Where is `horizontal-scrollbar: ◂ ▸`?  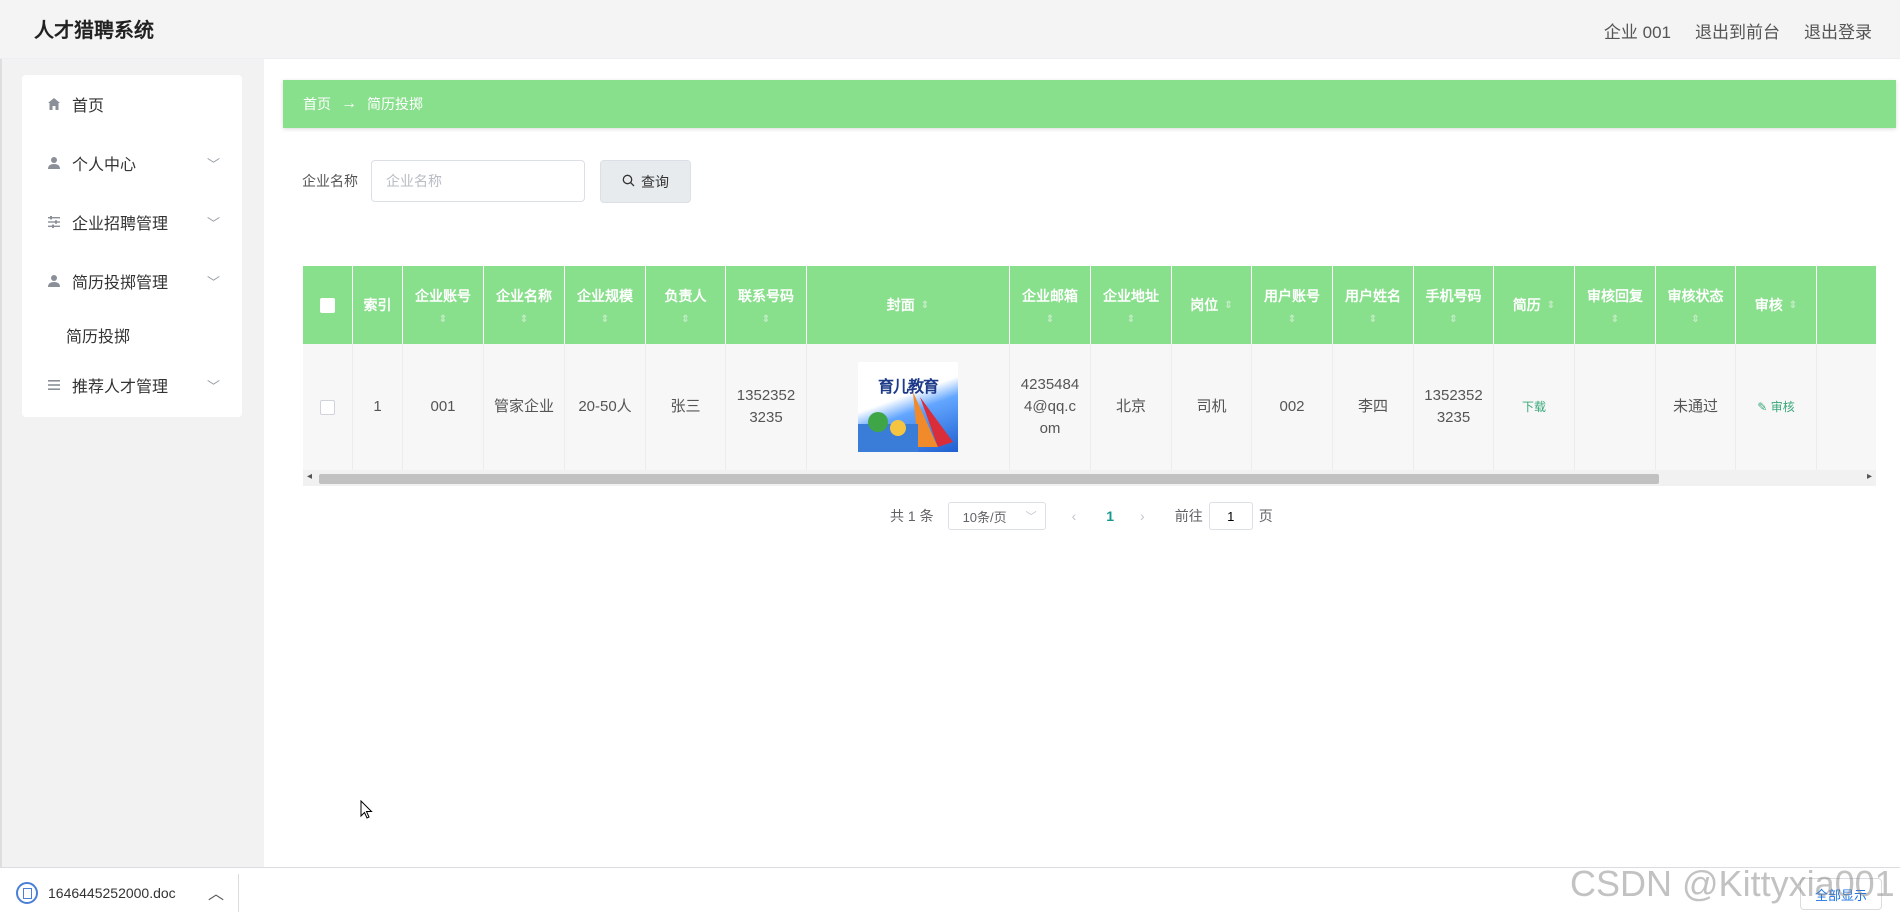 horizontal-scrollbar: ◂ ▸ is located at coordinates (1089, 478).